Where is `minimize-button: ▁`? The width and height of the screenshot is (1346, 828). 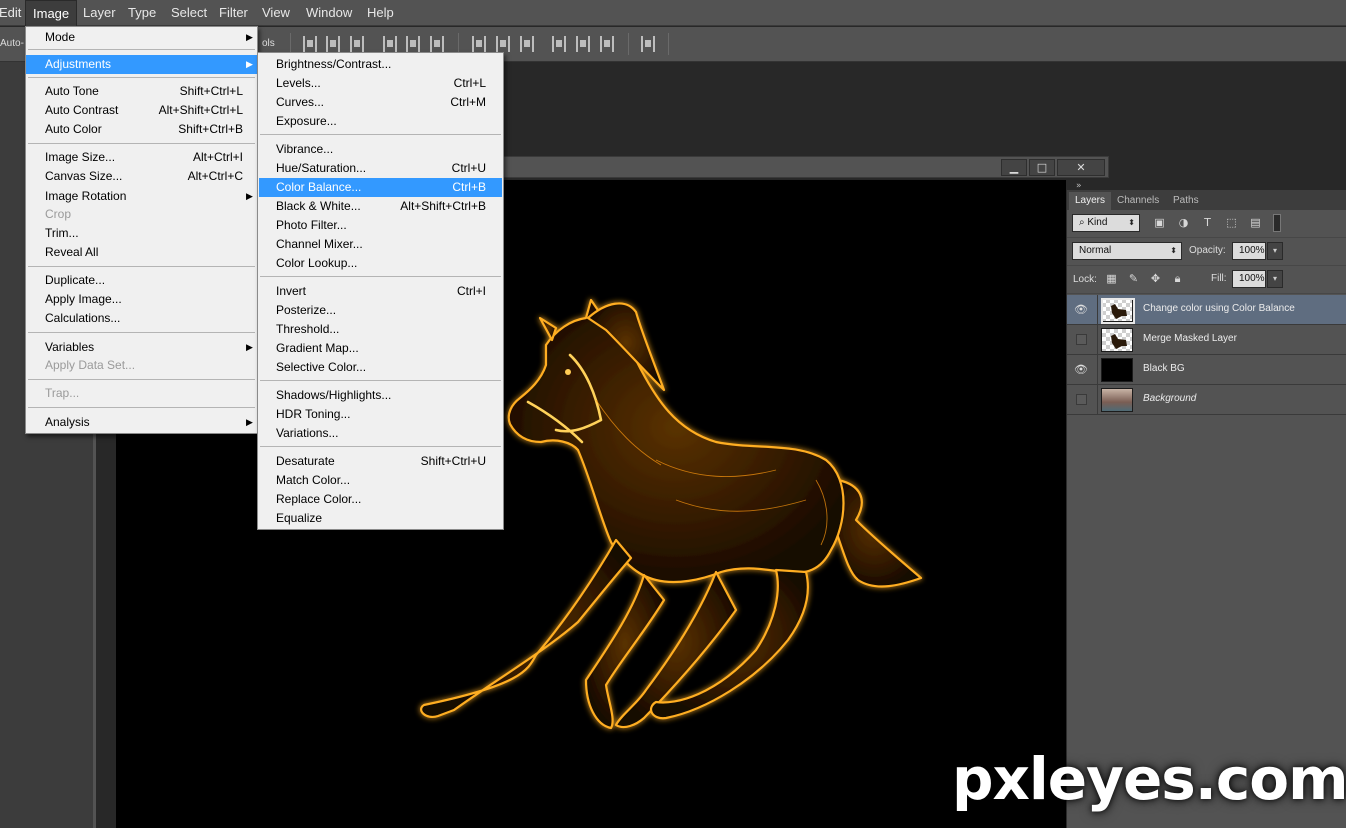
minimize-button: ▁ is located at coordinates (1014, 167).